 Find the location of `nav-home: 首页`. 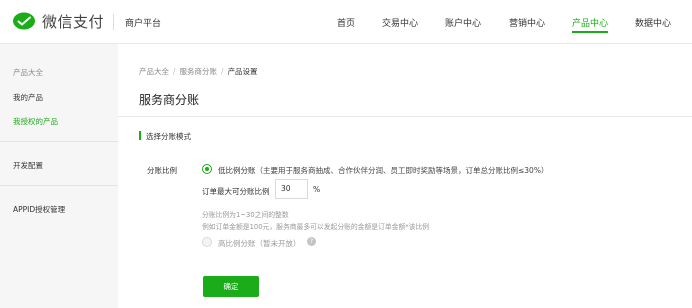

nav-home: 首页 is located at coordinates (346, 22).